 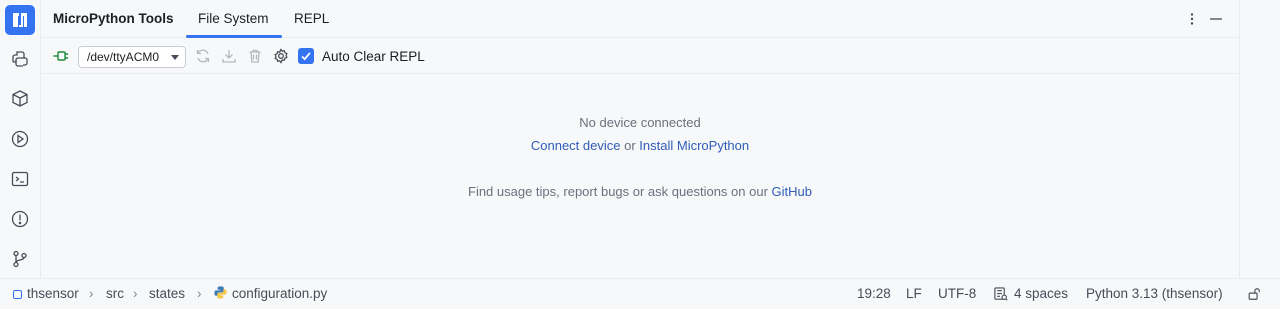 I want to click on run-icon, so click(x=20, y=139).